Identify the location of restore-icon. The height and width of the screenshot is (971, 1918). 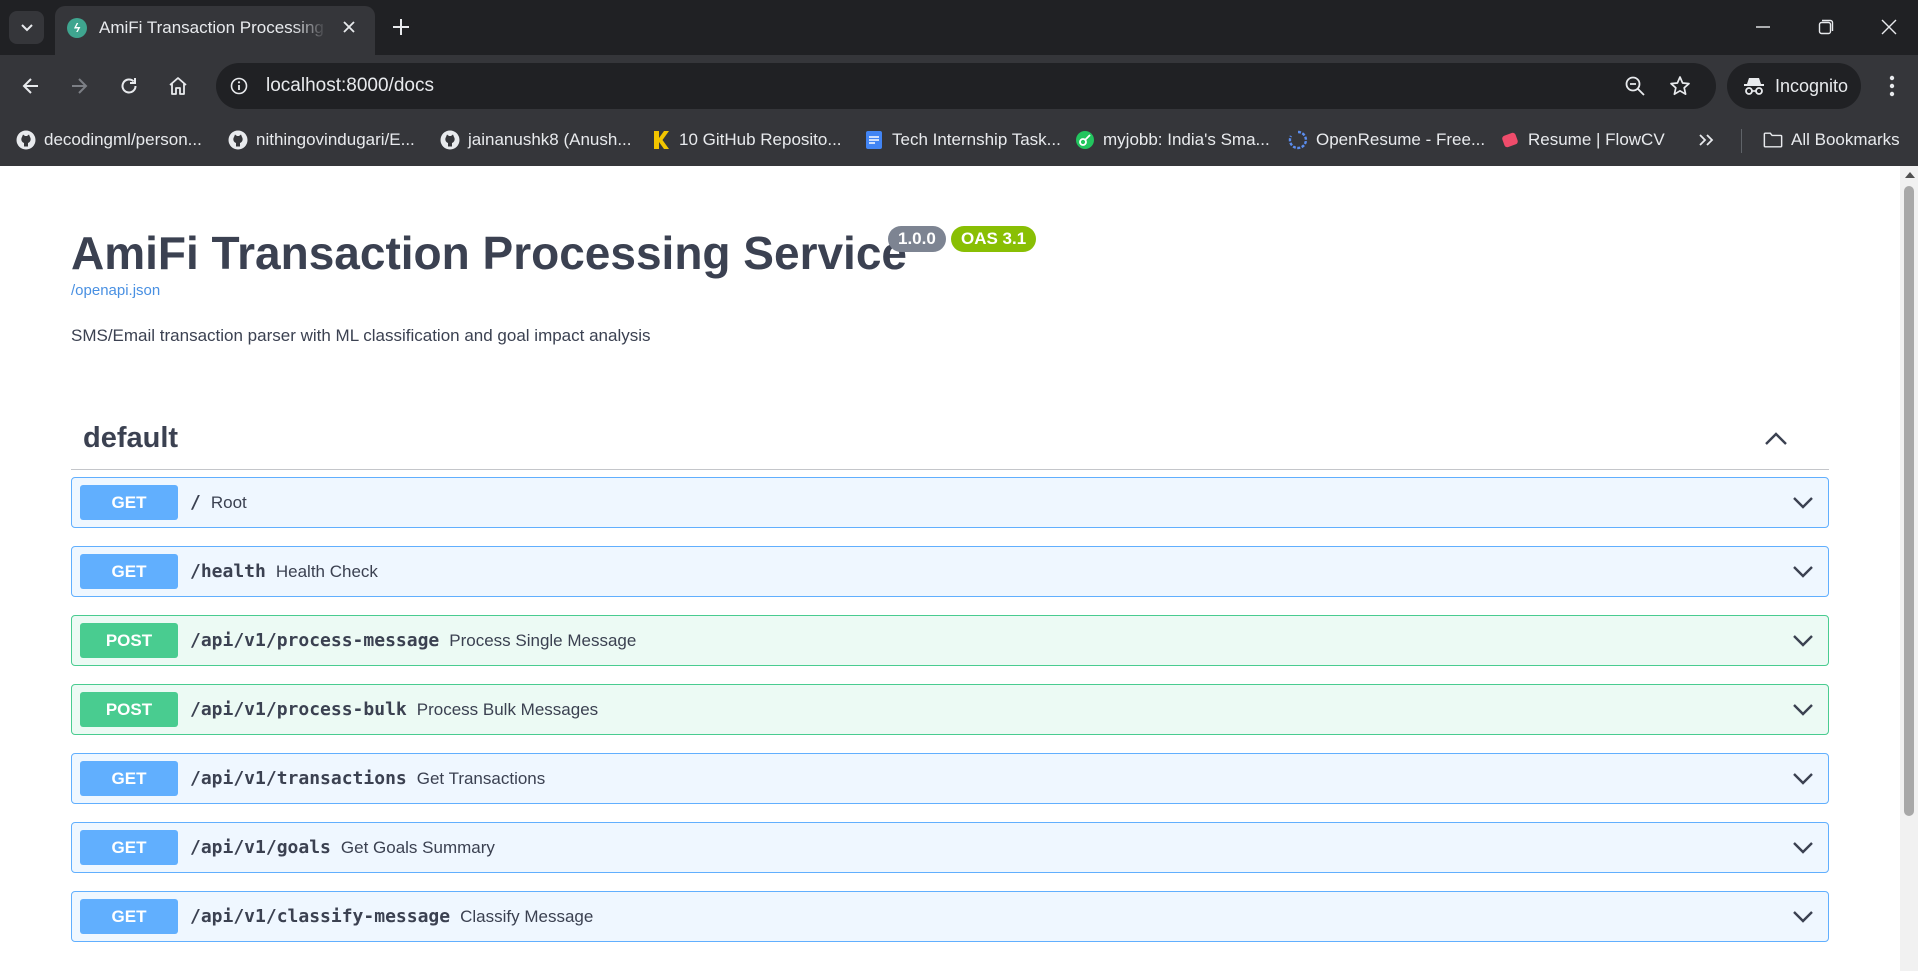
(1826, 27).